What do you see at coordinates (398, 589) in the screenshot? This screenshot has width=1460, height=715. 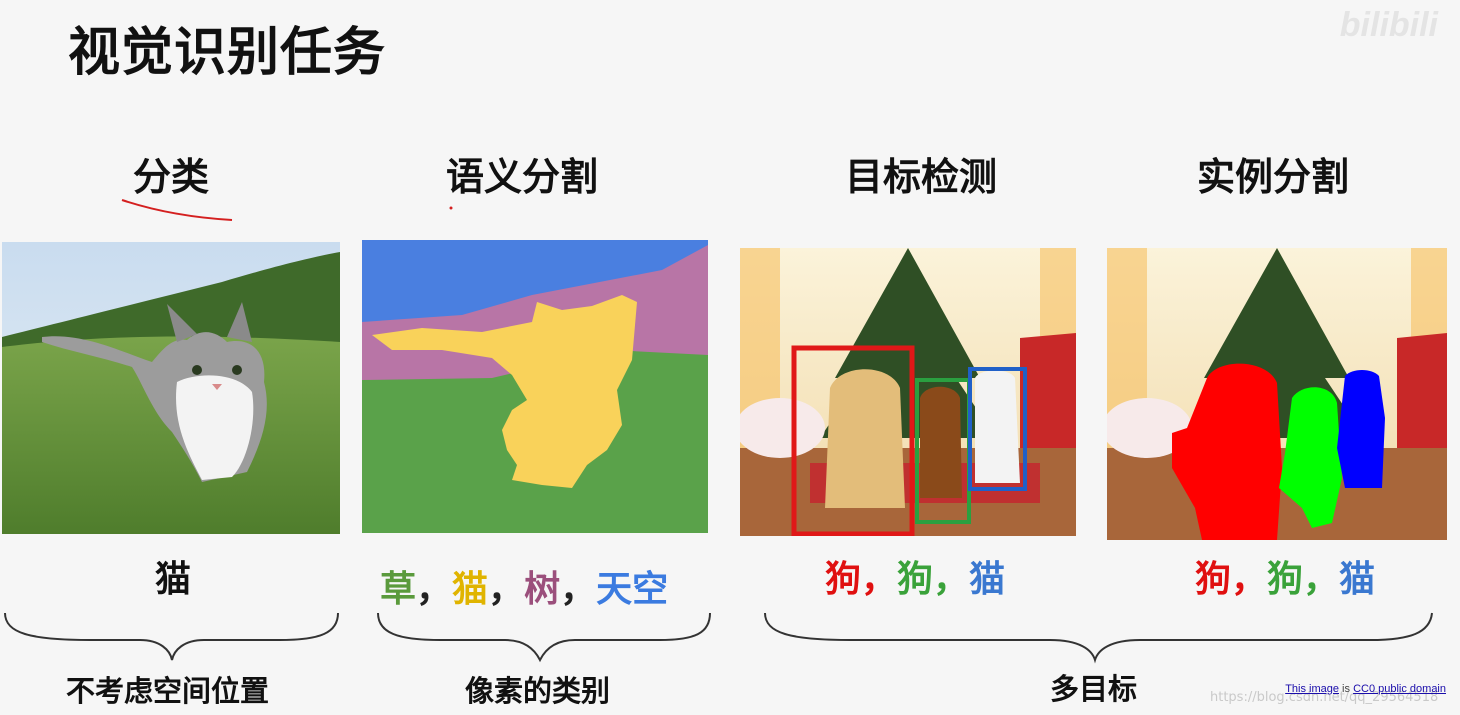 I see `caption-part: 草` at bounding box center [398, 589].